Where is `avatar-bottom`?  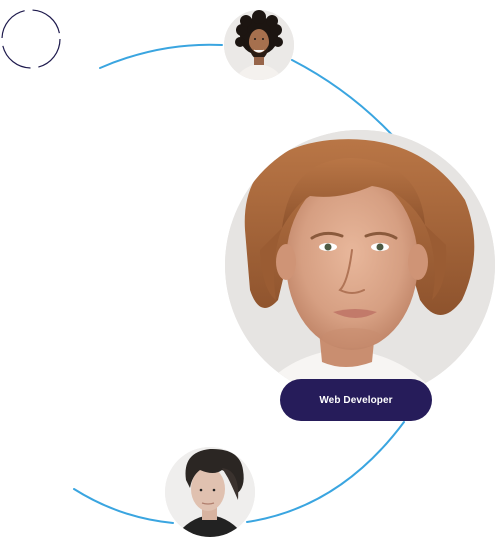 avatar-bottom is located at coordinates (210, 492).